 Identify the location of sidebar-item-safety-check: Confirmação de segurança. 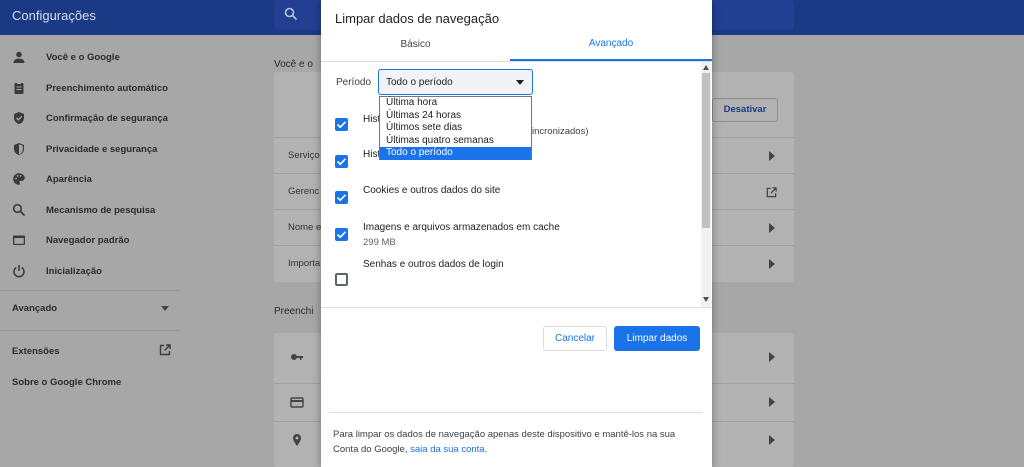
(90, 118).